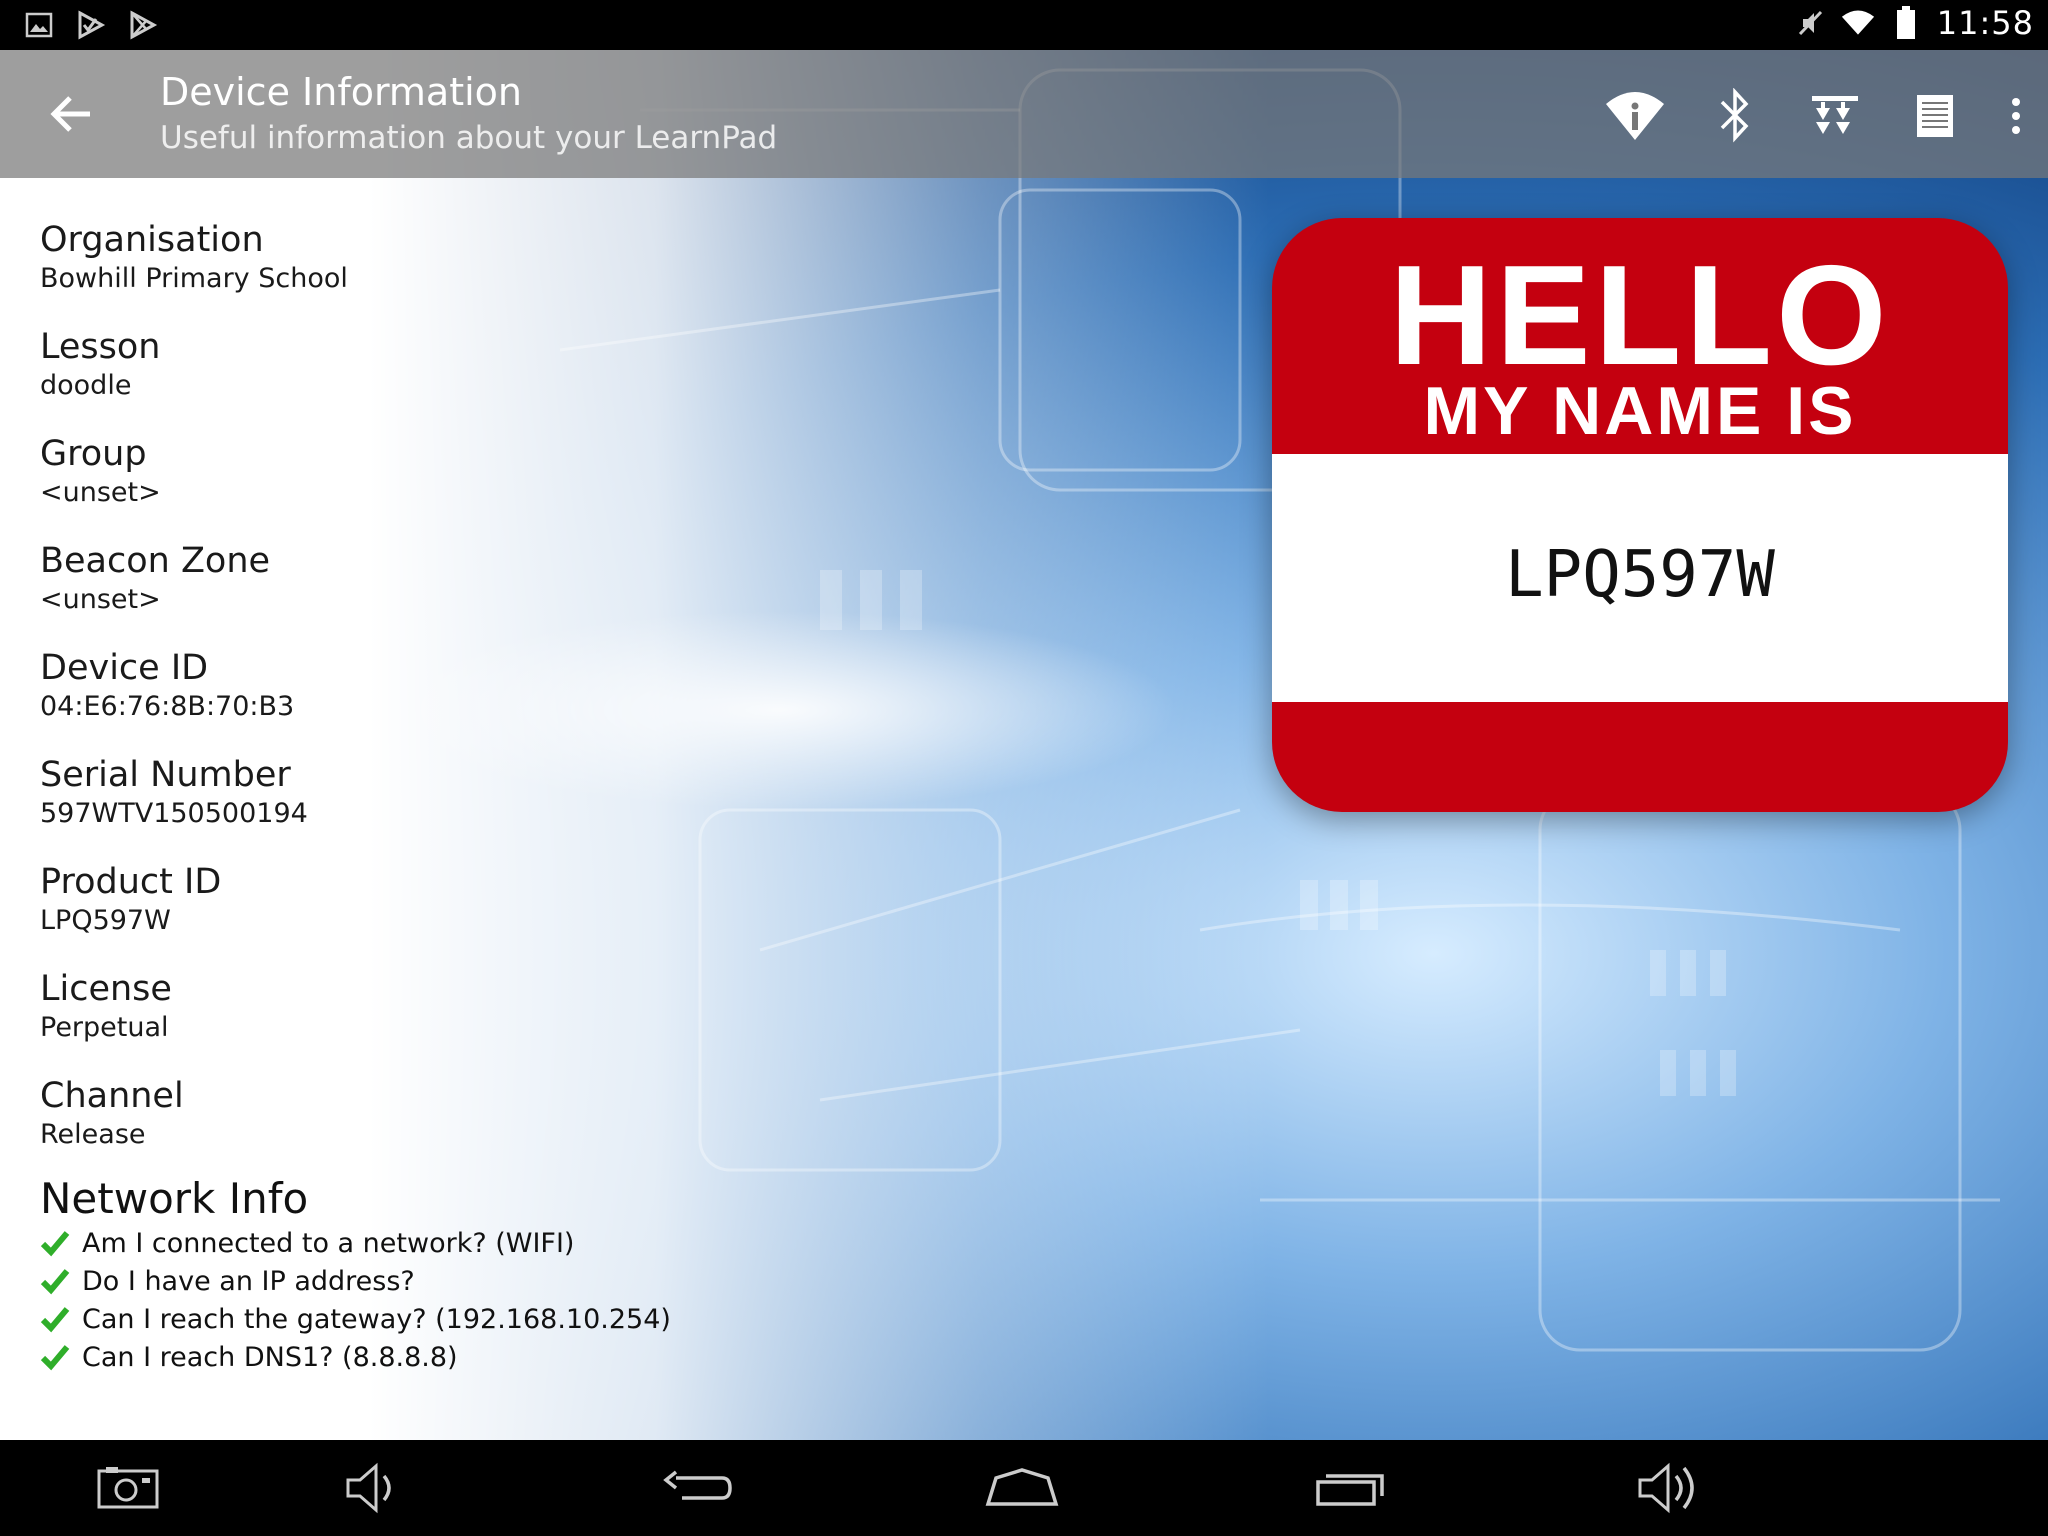  What do you see at coordinates (194, 278) in the screenshot?
I see `field-value: Bowhill Primary School` at bounding box center [194, 278].